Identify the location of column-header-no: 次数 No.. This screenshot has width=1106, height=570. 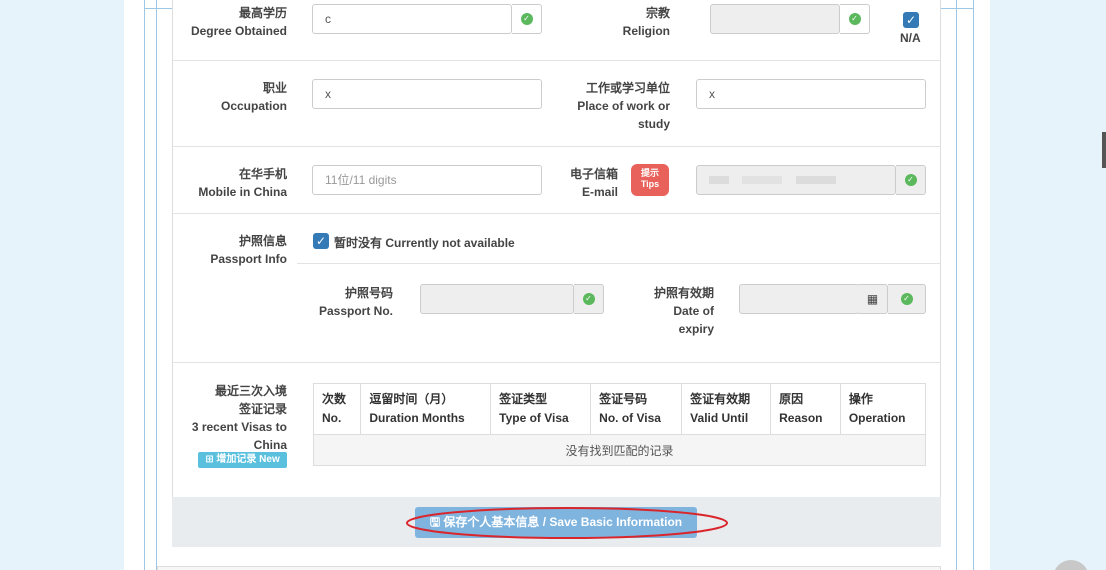
(337, 409).